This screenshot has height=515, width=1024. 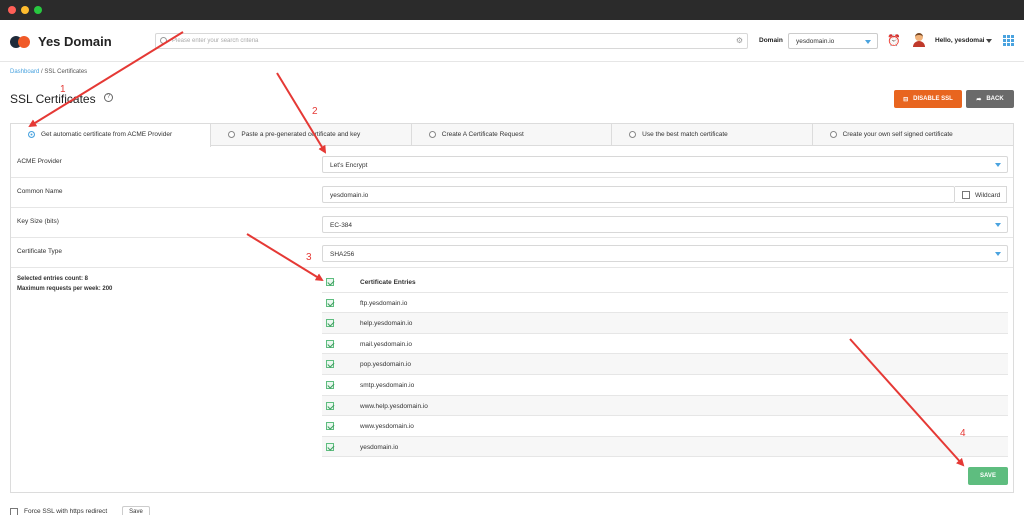 What do you see at coordinates (330, 282) in the screenshot?
I see `select-all-checkbox` at bounding box center [330, 282].